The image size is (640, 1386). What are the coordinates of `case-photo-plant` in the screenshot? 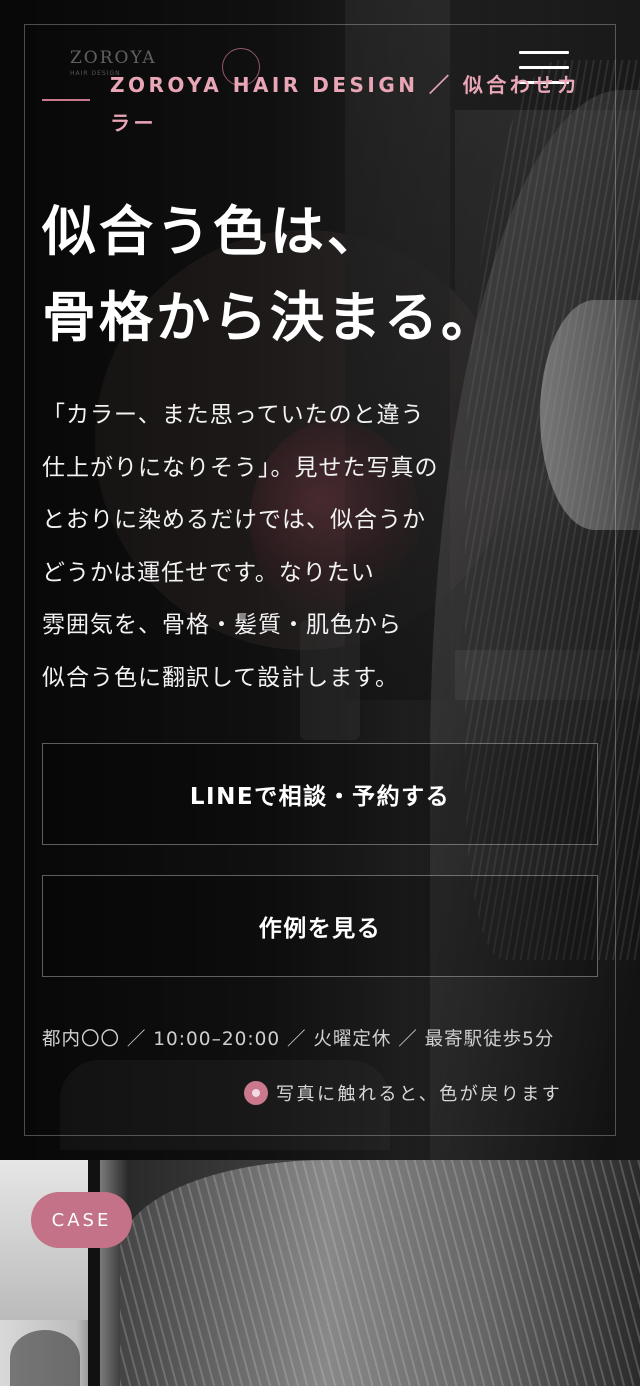 It's located at (45, 1358).